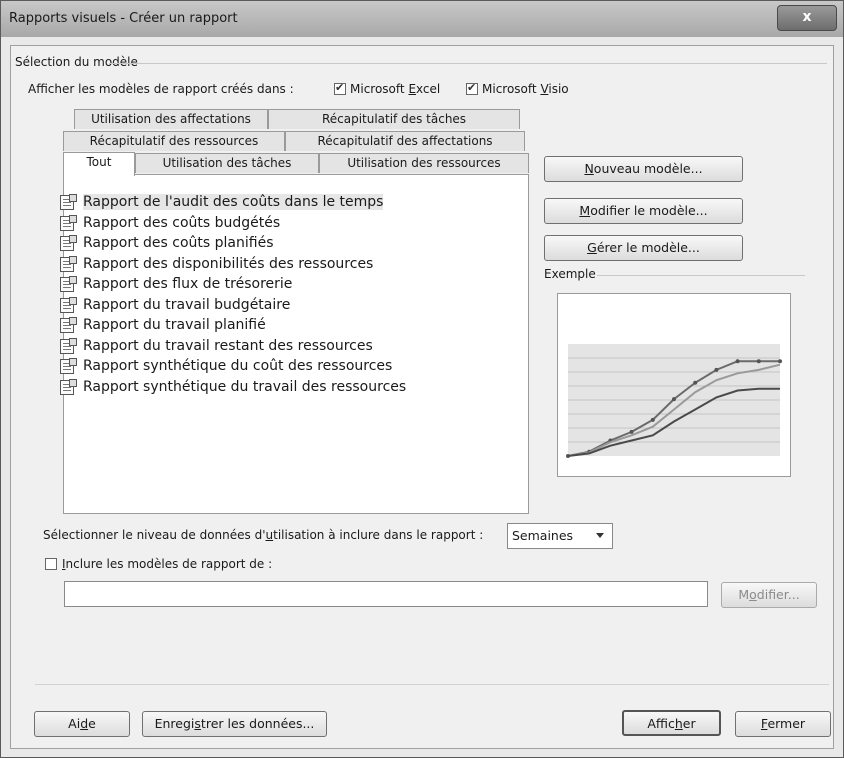 The height and width of the screenshot is (758, 844). What do you see at coordinates (174, 141) in the screenshot?
I see `tab-resource-summary: Récapitulatif des ressources` at bounding box center [174, 141].